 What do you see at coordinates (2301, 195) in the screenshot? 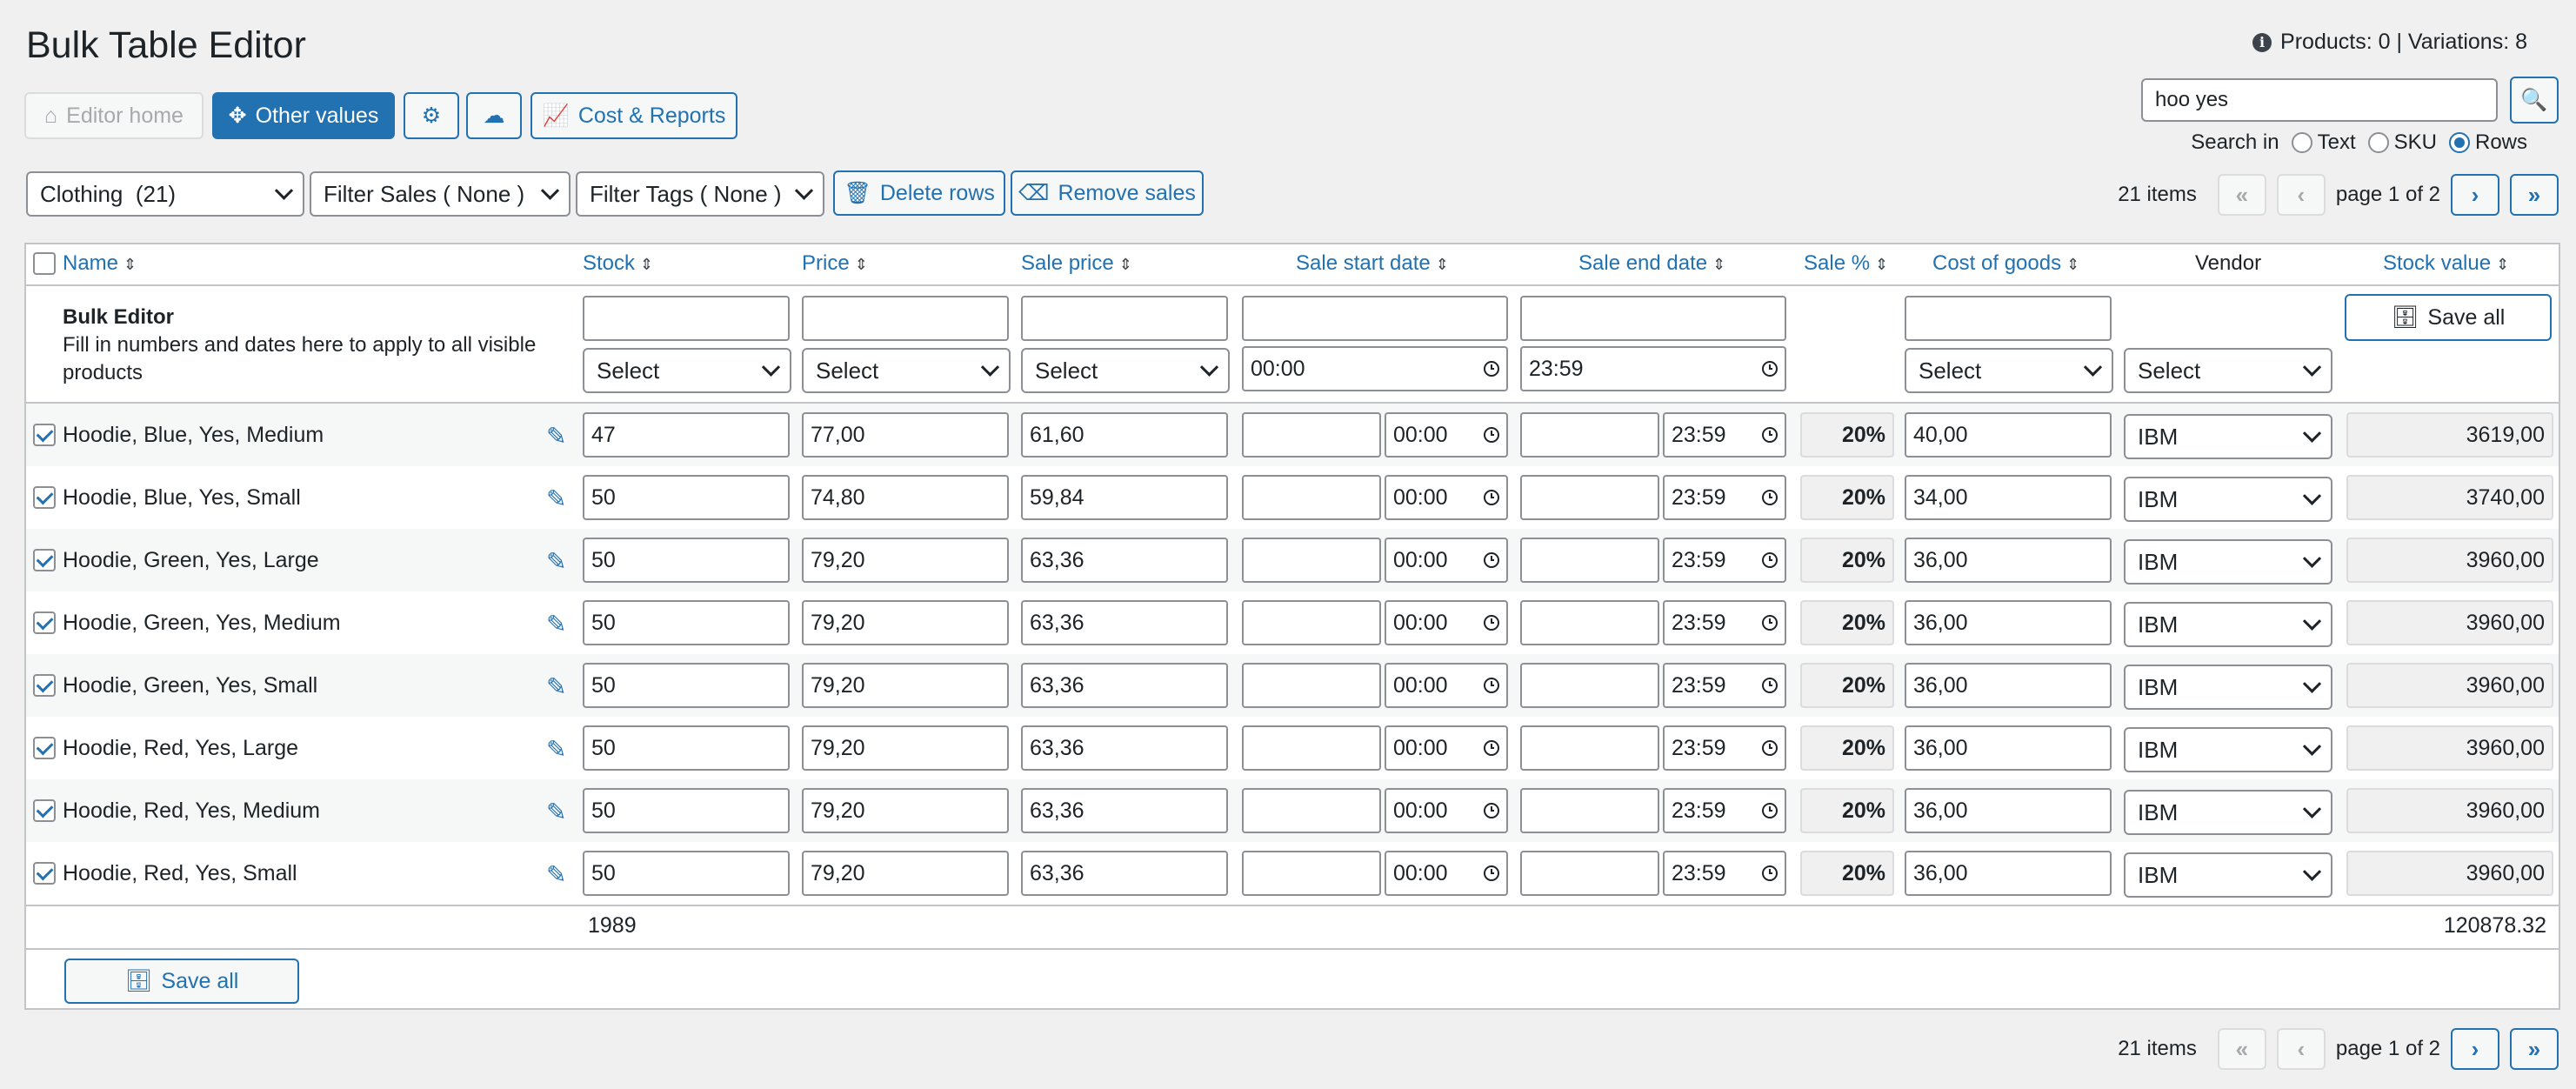
I see `prev-page-button: ‹` at bounding box center [2301, 195].